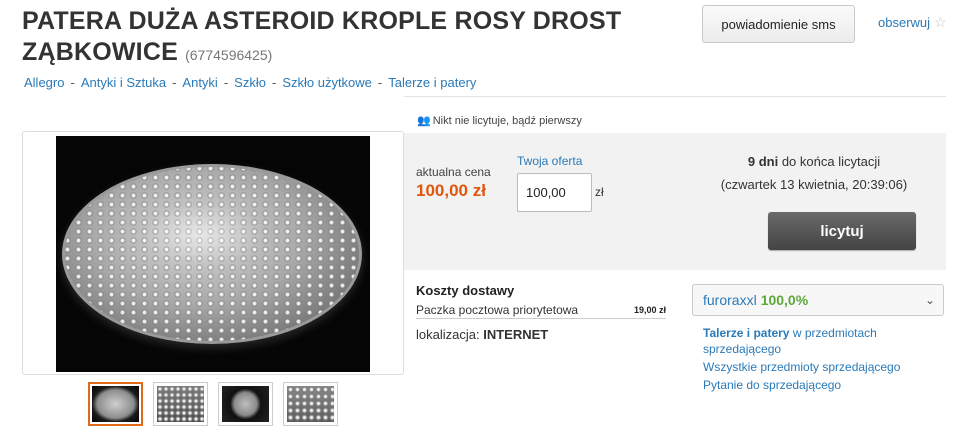 Image resolution: width=960 pixels, height=438 pixels. I want to click on breadcrumb-item-allegro: Allegro, so click(44, 82).